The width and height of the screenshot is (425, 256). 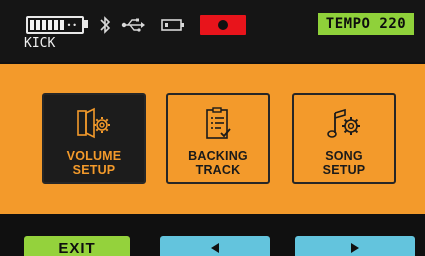 What do you see at coordinates (348, 24) in the screenshot?
I see `tempo-label: TEMPO` at bounding box center [348, 24].